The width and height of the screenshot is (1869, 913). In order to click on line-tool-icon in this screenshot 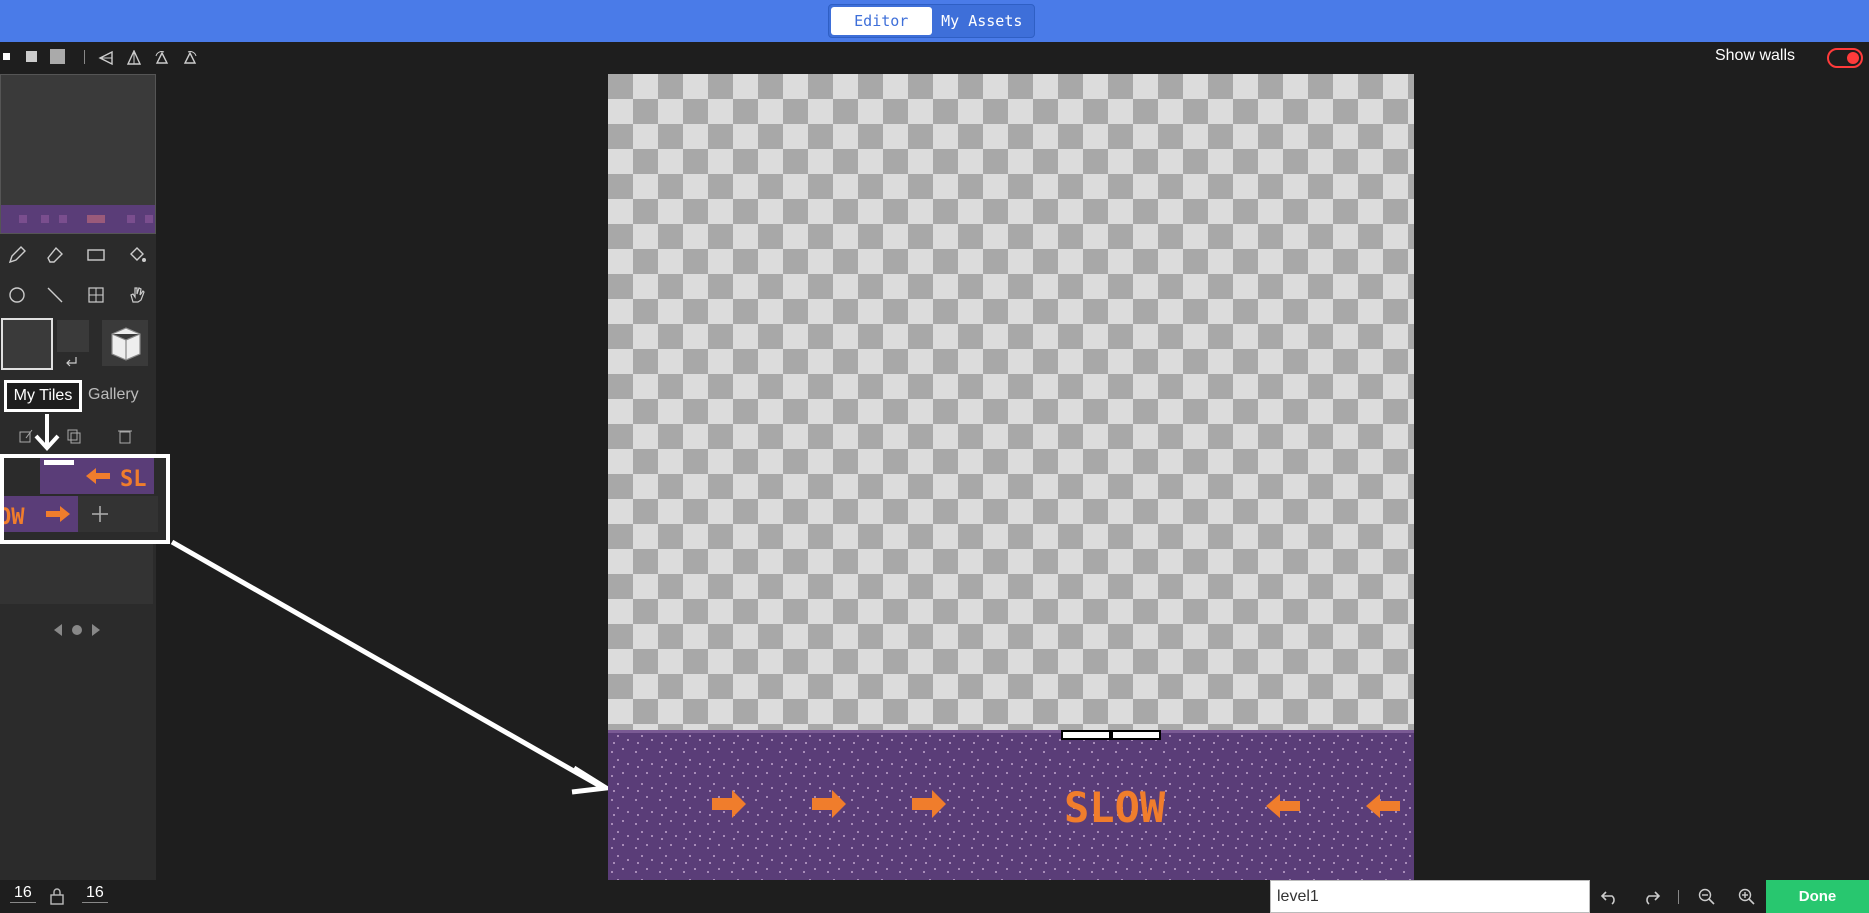, I will do `click(55, 295)`.